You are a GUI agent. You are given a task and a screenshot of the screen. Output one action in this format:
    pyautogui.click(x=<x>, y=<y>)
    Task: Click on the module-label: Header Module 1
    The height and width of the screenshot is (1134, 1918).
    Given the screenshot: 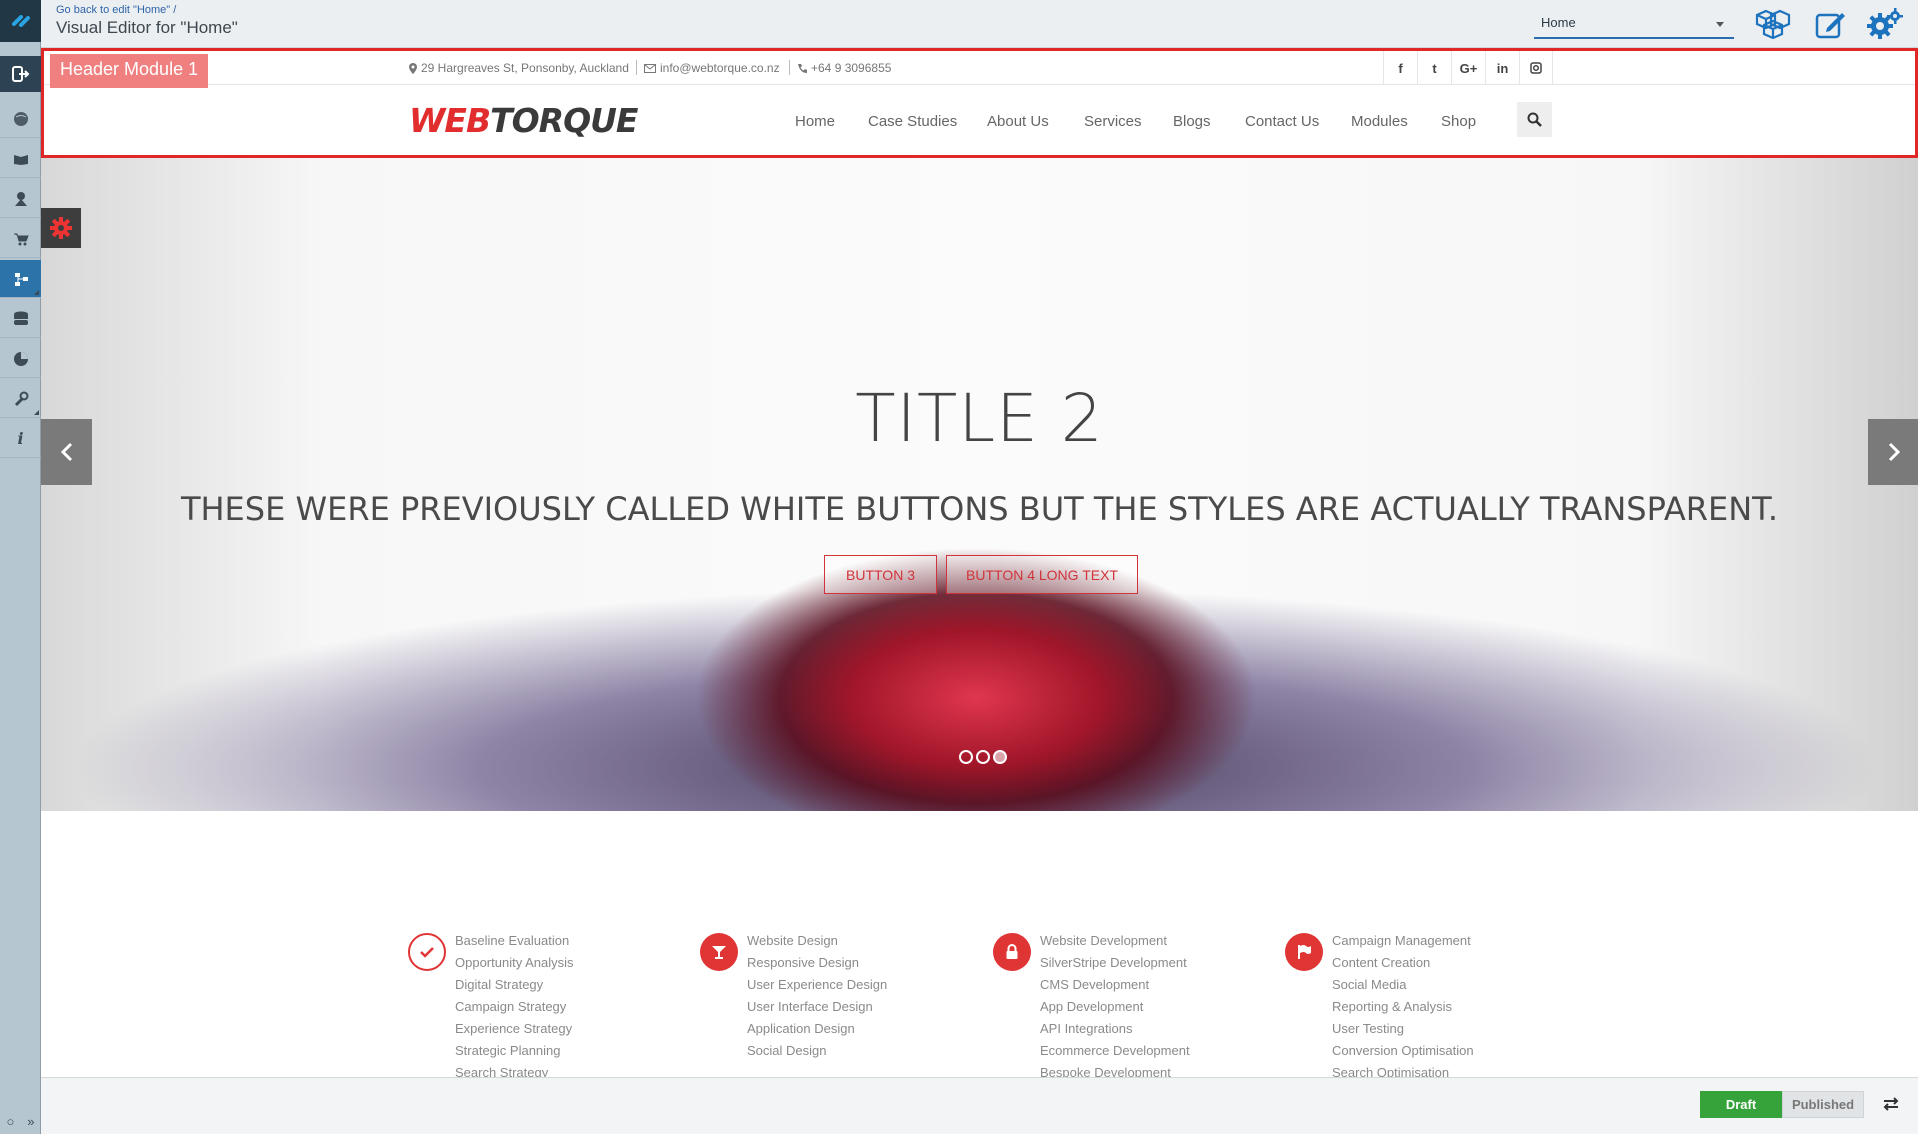 What is the action you would take?
    pyautogui.click(x=129, y=71)
    